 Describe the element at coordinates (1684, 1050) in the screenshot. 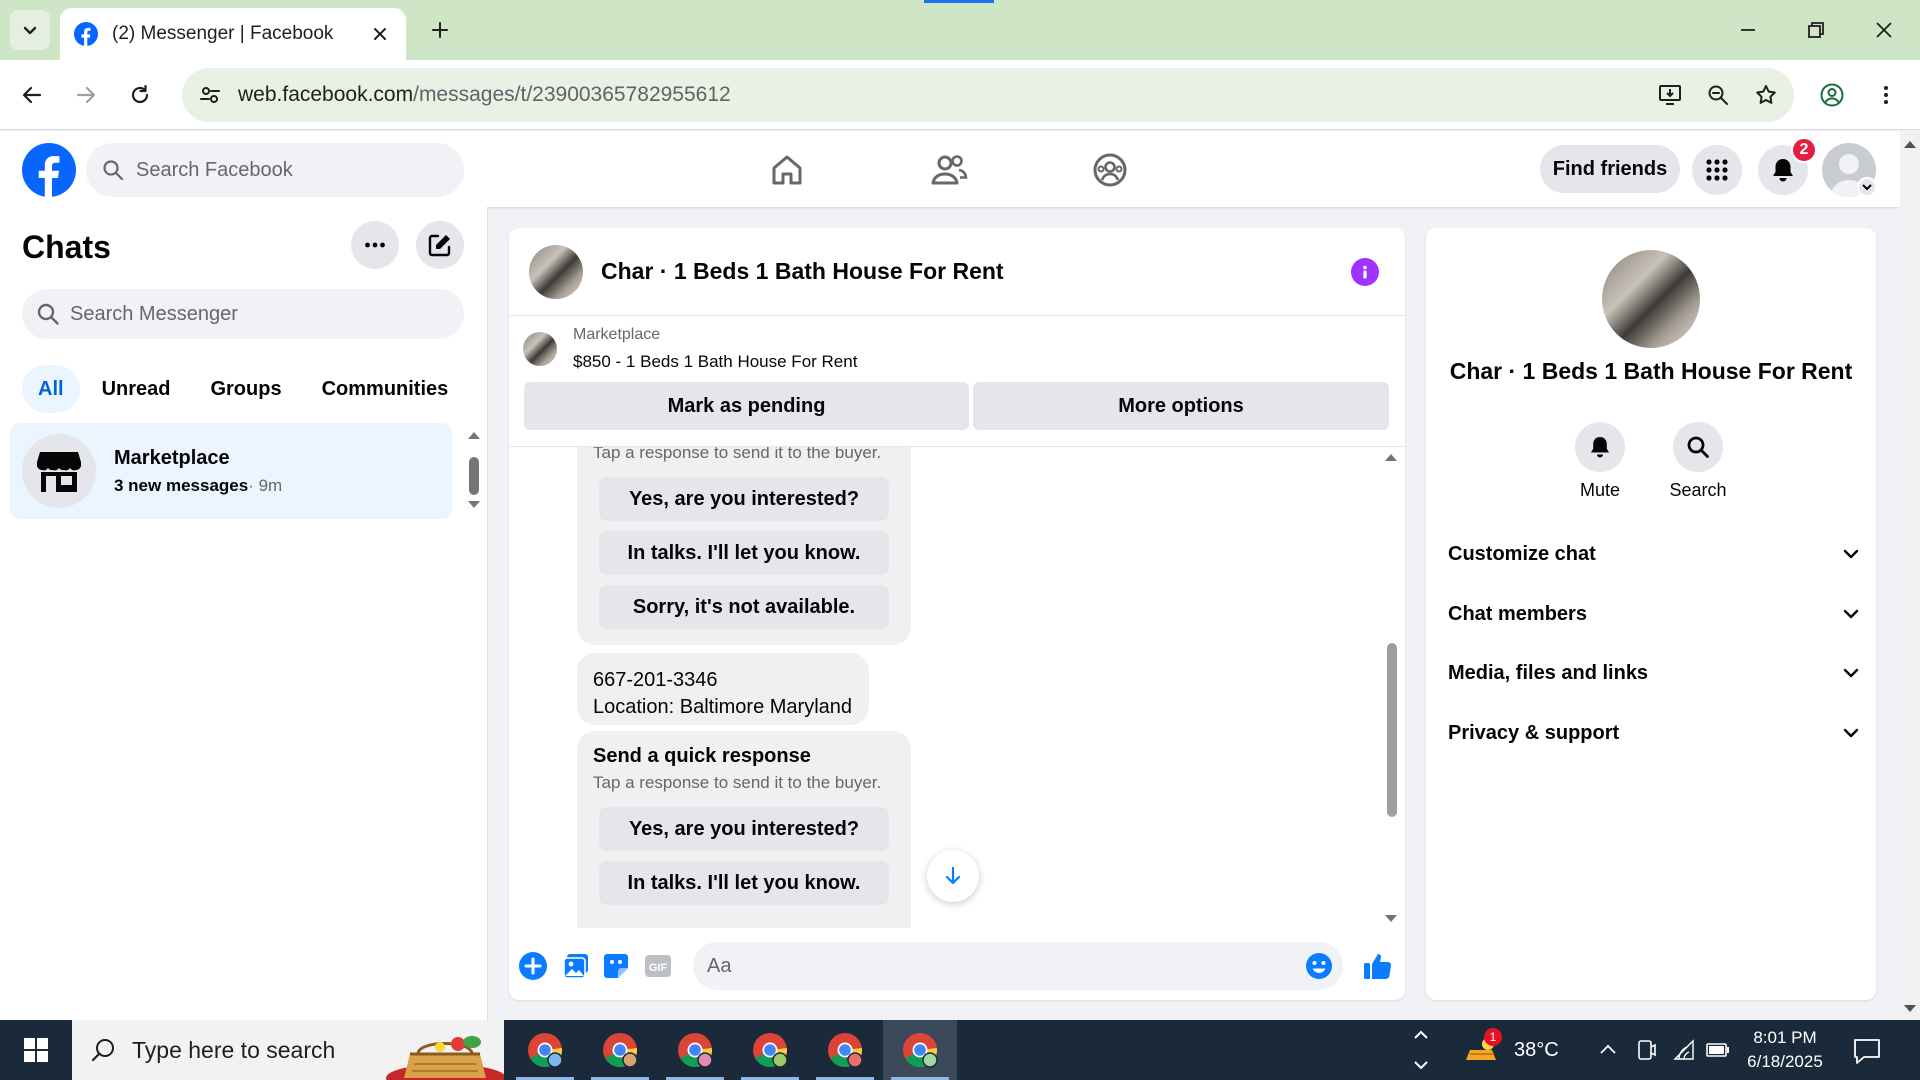

I see `network-button` at that location.